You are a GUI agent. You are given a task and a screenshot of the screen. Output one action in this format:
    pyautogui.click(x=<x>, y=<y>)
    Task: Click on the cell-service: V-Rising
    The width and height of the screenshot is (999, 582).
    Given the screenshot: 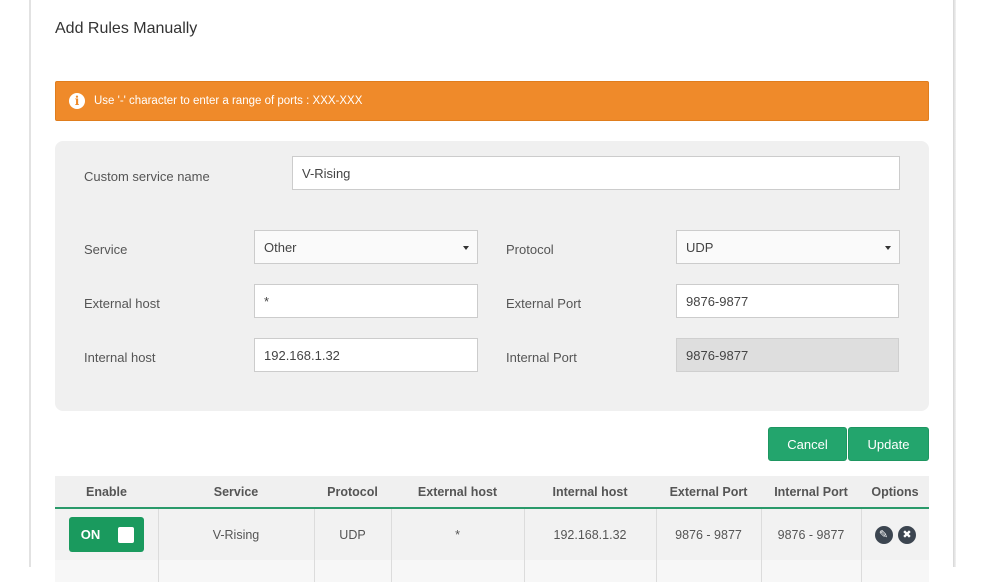 What is the action you would take?
    pyautogui.click(x=236, y=534)
    